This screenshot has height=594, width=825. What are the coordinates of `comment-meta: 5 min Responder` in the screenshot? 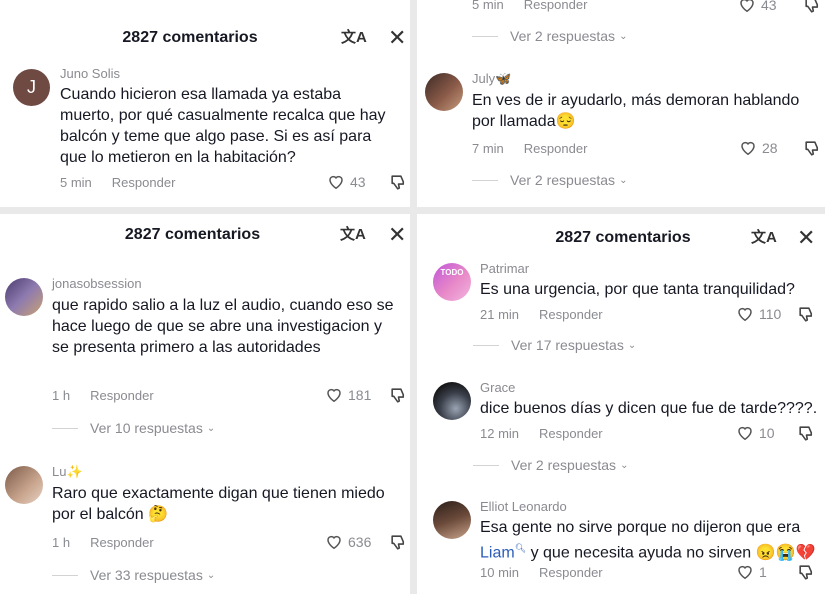 It's located at (117, 182).